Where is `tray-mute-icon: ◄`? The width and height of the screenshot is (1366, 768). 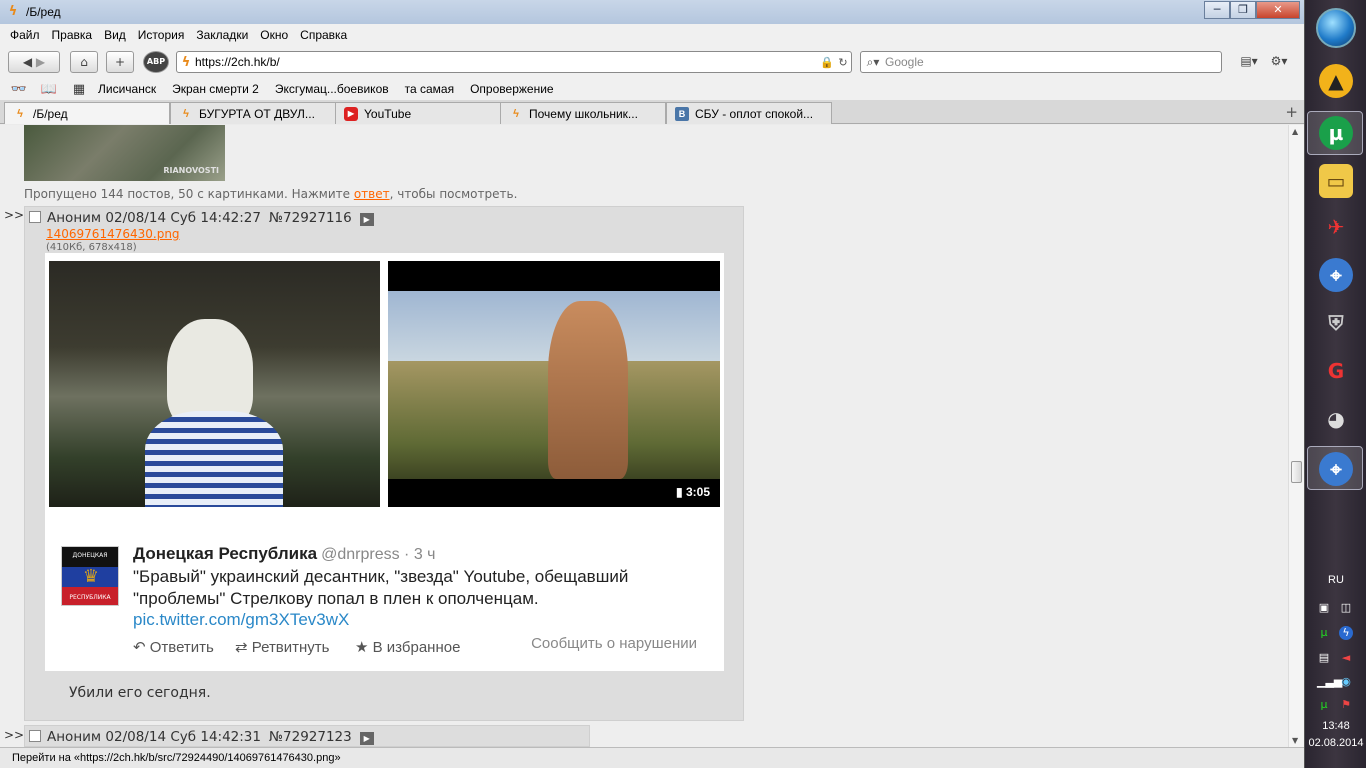 tray-mute-icon: ◄ is located at coordinates (1346, 658).